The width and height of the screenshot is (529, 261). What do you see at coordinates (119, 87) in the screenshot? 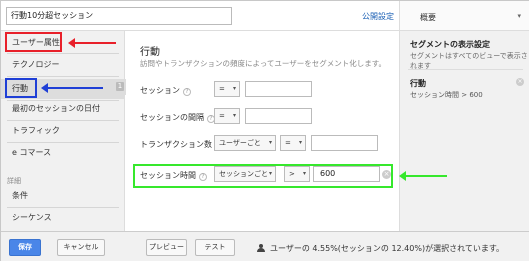
I see `active-filter-count-badge: 1` at bounding box center [119, 87].